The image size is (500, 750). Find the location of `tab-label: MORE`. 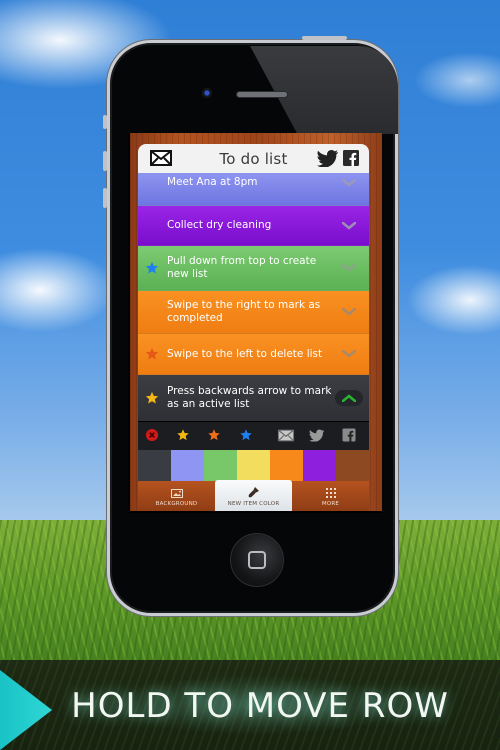

tab-label: MORE is located at coordinates (330, 504).